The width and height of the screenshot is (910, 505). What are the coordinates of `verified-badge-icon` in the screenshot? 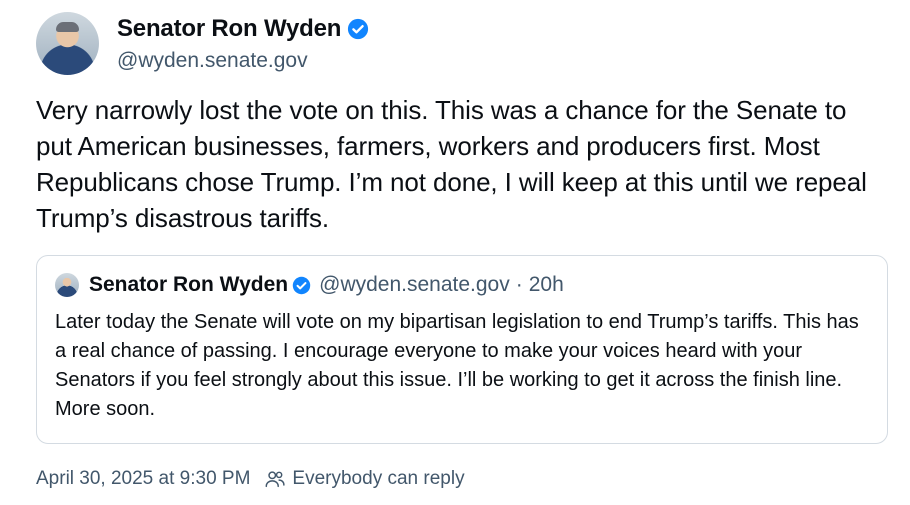 It's located at (358, 29).